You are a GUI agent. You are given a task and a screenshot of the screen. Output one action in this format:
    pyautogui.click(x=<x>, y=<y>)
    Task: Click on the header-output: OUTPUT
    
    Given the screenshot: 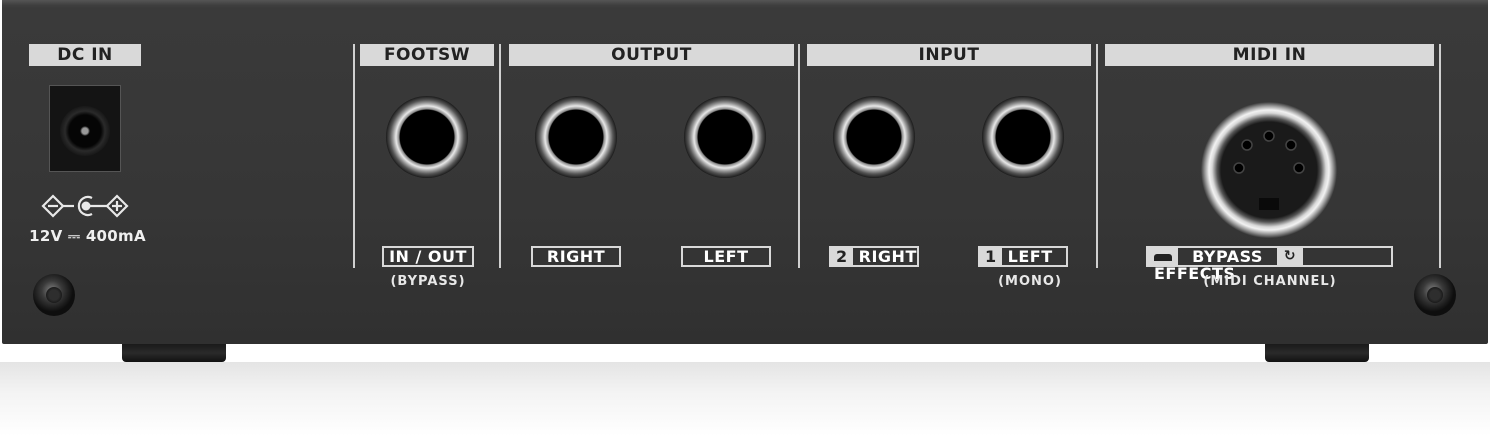 What is the action you would take?
    pyautogui.click(x=651, y=55)
    